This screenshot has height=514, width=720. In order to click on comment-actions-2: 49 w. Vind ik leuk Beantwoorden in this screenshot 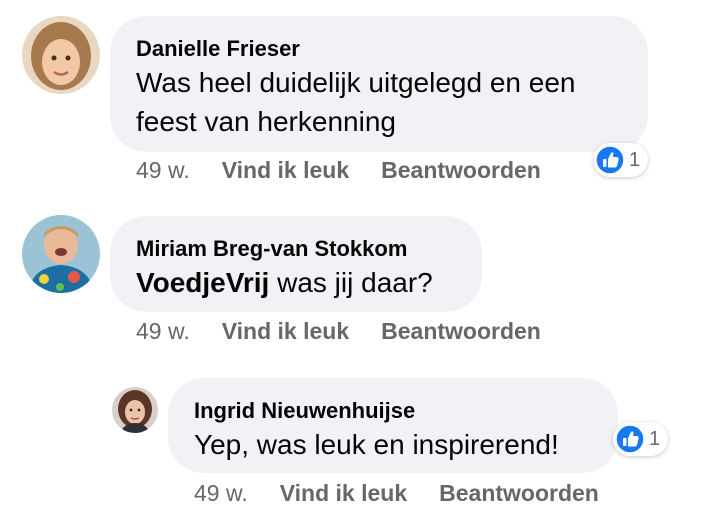, I will do `click(354, 331)`.